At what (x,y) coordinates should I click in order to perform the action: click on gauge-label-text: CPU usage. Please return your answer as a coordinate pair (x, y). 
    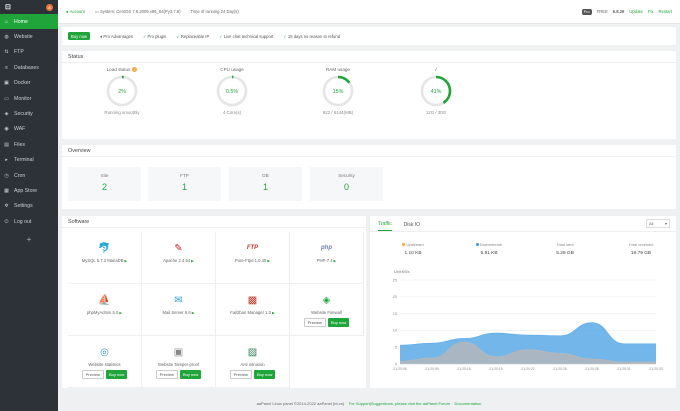
    Looking at the image, I should click on (232, 69).